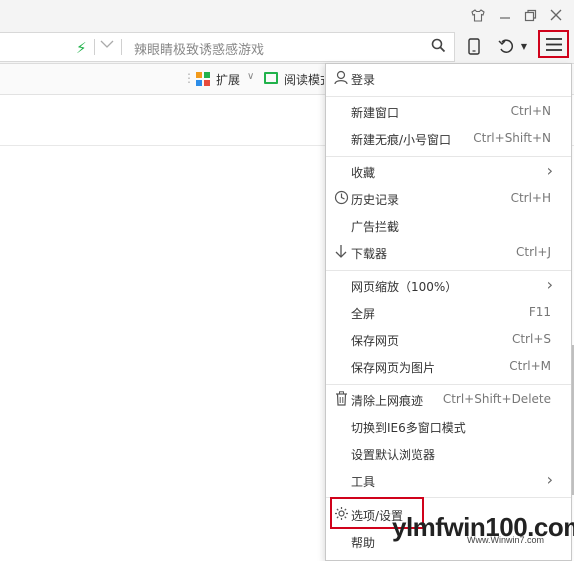  I want to click on lightning-icon: ⚡, so click(81, 48).